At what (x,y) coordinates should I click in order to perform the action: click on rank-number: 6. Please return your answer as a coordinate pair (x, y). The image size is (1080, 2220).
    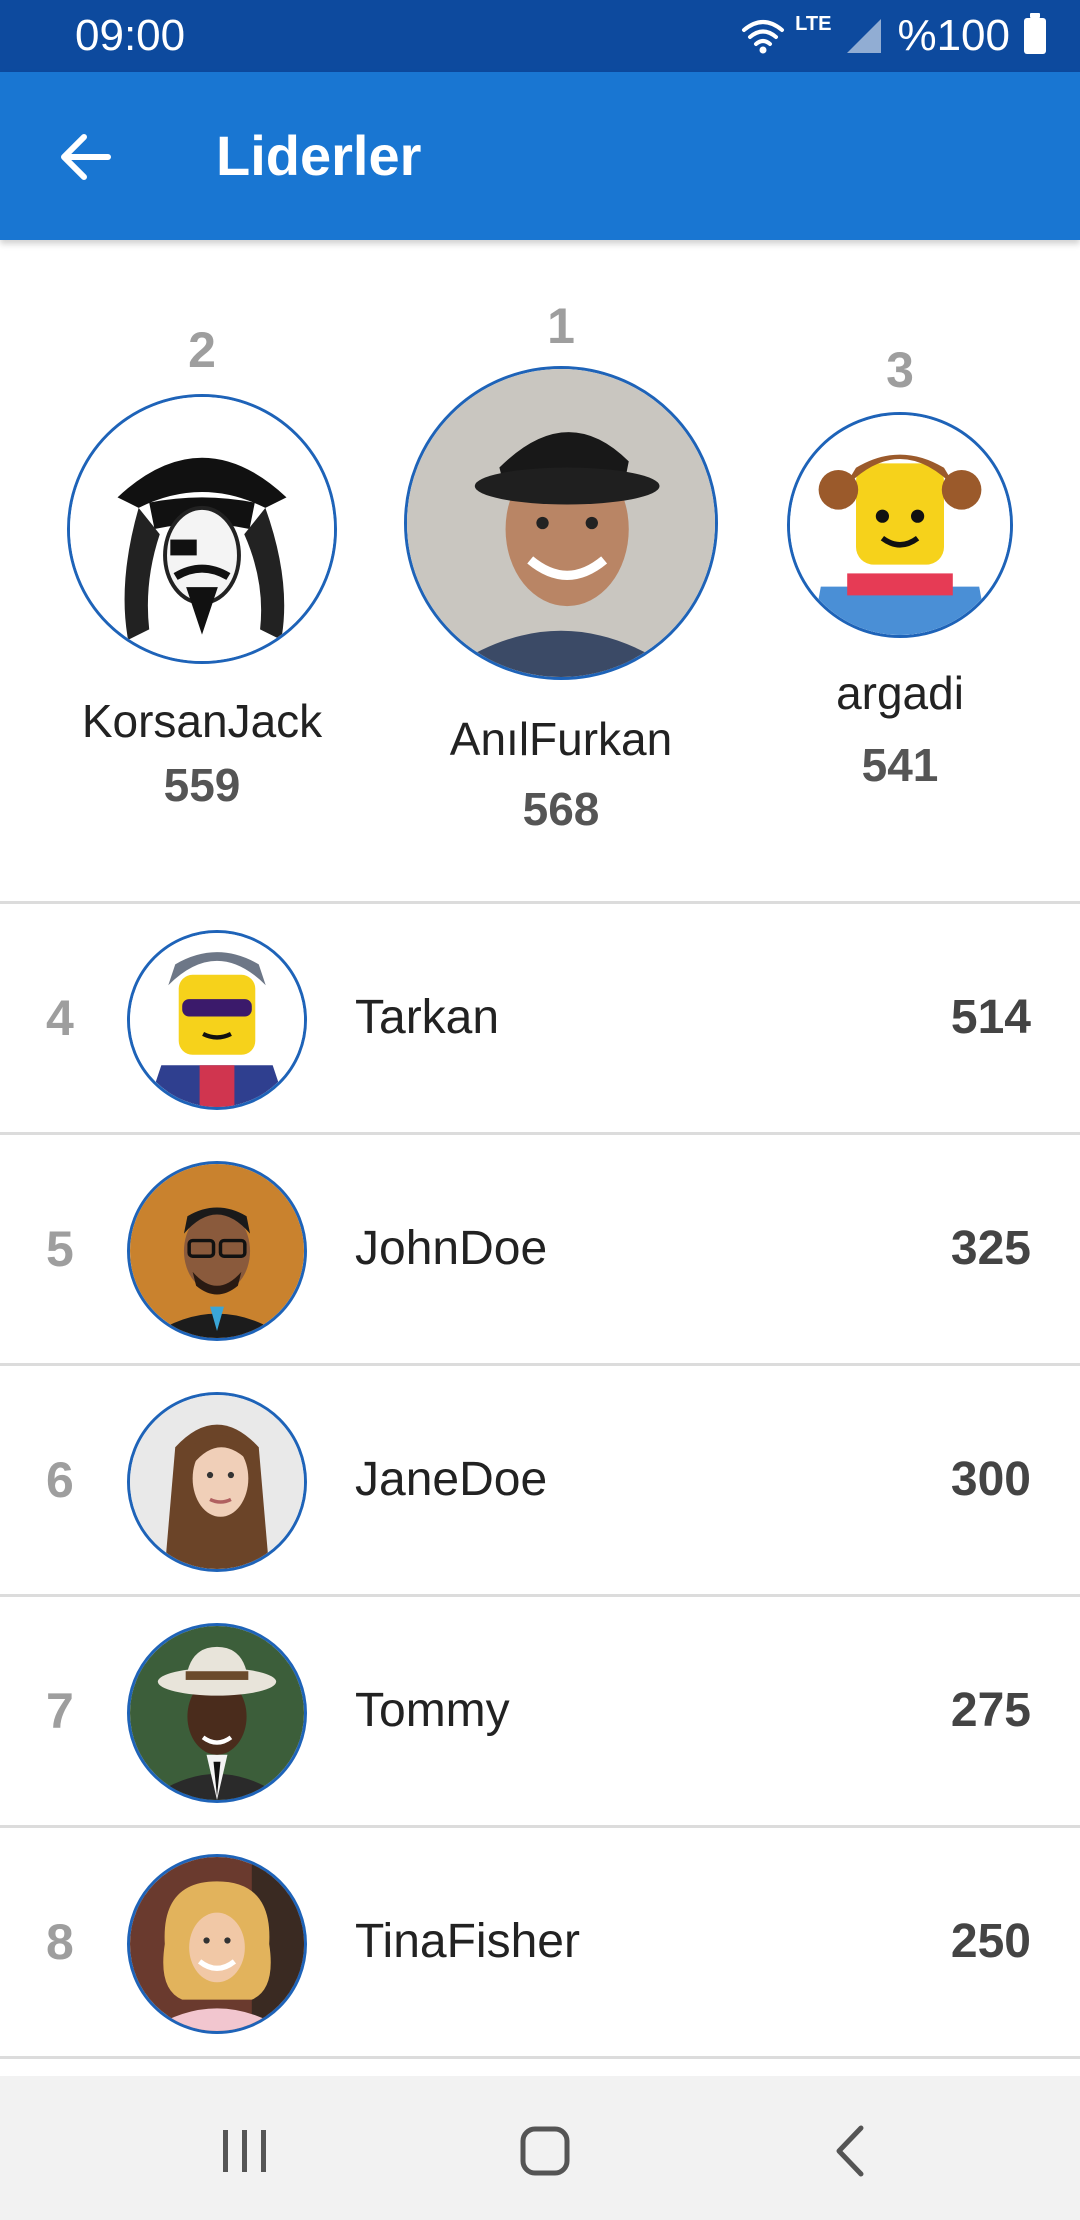
    Looking at the image, I should click on (60, 1480).